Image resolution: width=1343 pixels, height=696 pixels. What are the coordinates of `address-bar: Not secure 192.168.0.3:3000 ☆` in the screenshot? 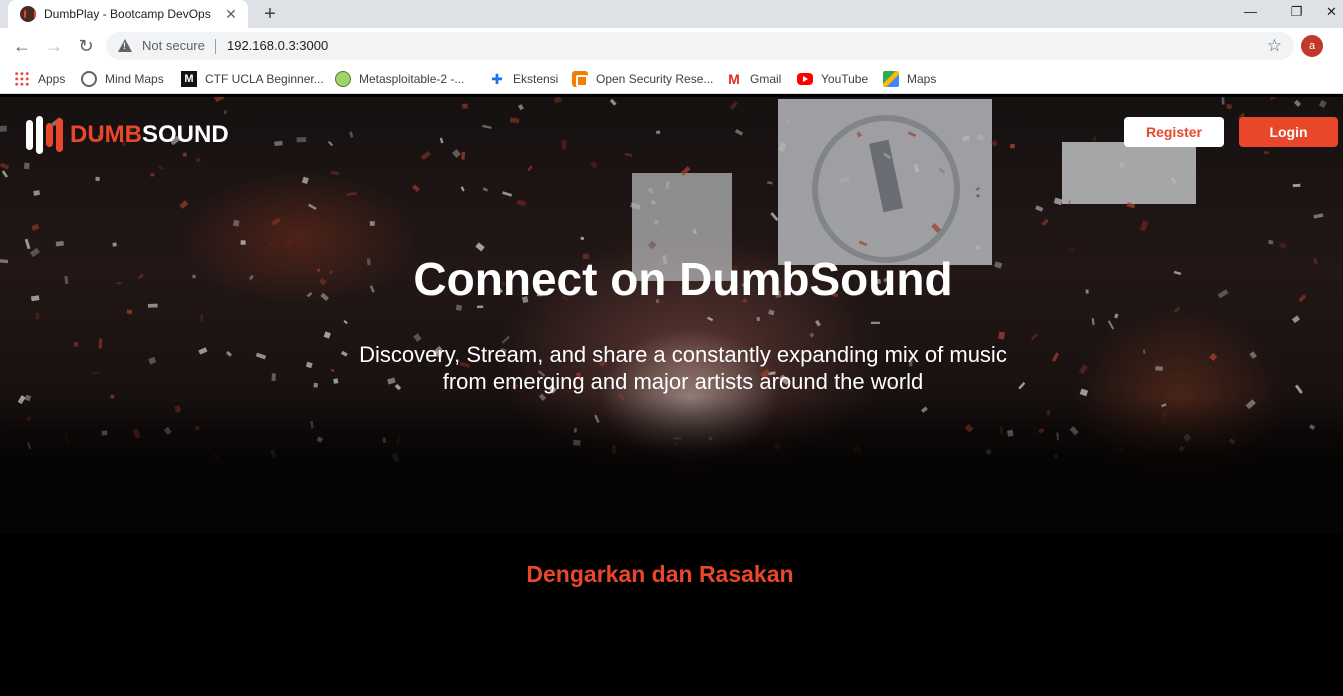 It's located at (700, 46).